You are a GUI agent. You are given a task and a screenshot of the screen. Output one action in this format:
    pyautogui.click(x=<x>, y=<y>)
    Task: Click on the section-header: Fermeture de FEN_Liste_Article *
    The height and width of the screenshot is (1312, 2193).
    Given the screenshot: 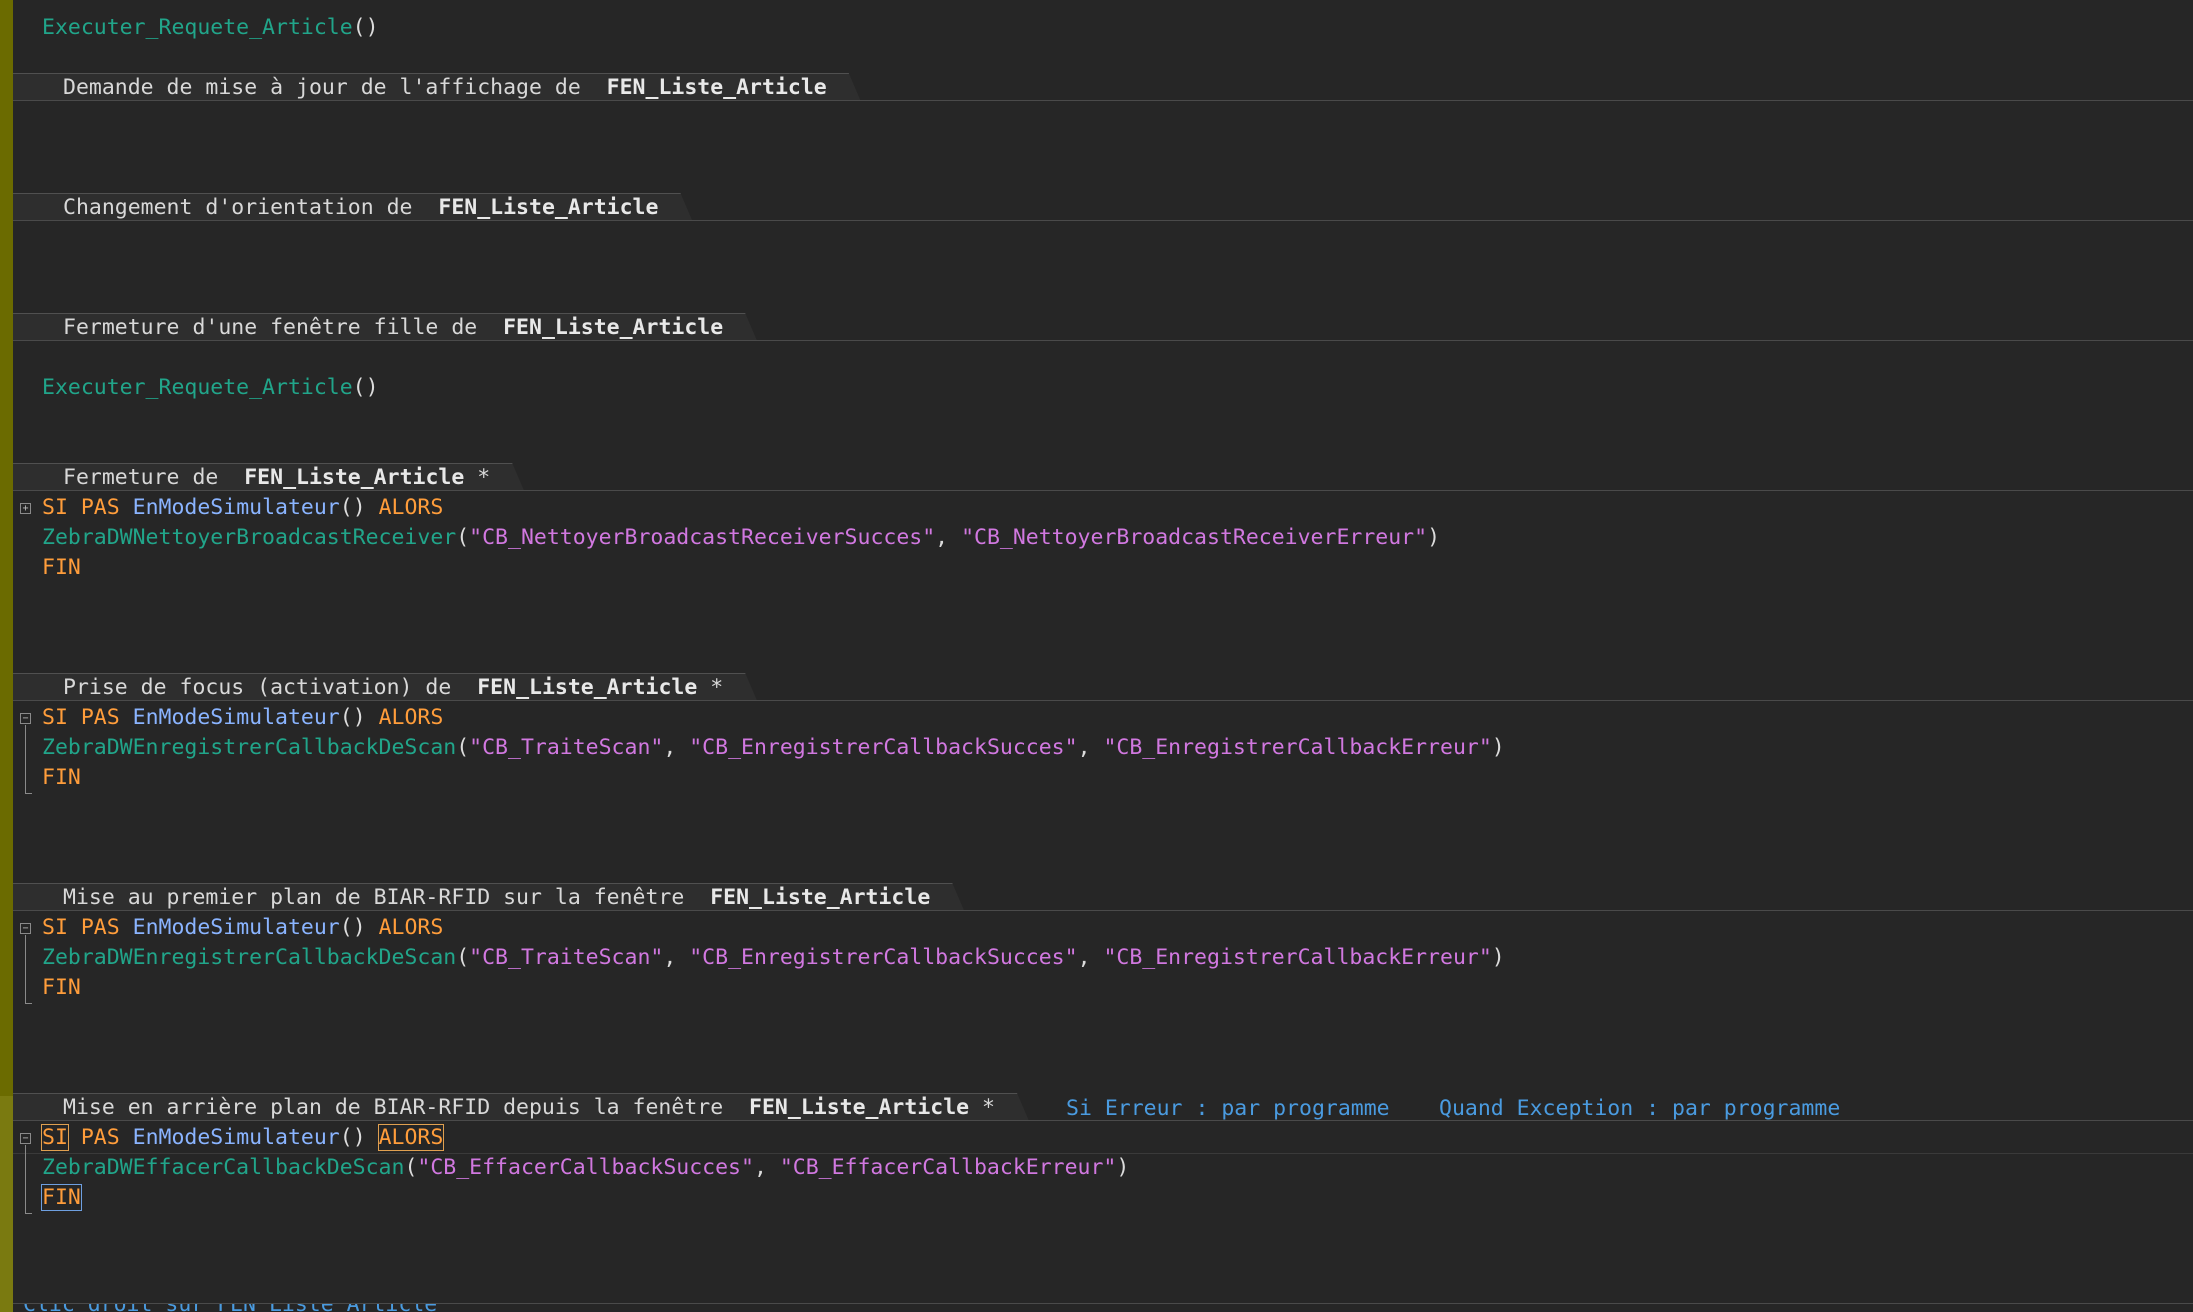 What is the action you would take?
    pyautogui.click(x=268, y=477)
    